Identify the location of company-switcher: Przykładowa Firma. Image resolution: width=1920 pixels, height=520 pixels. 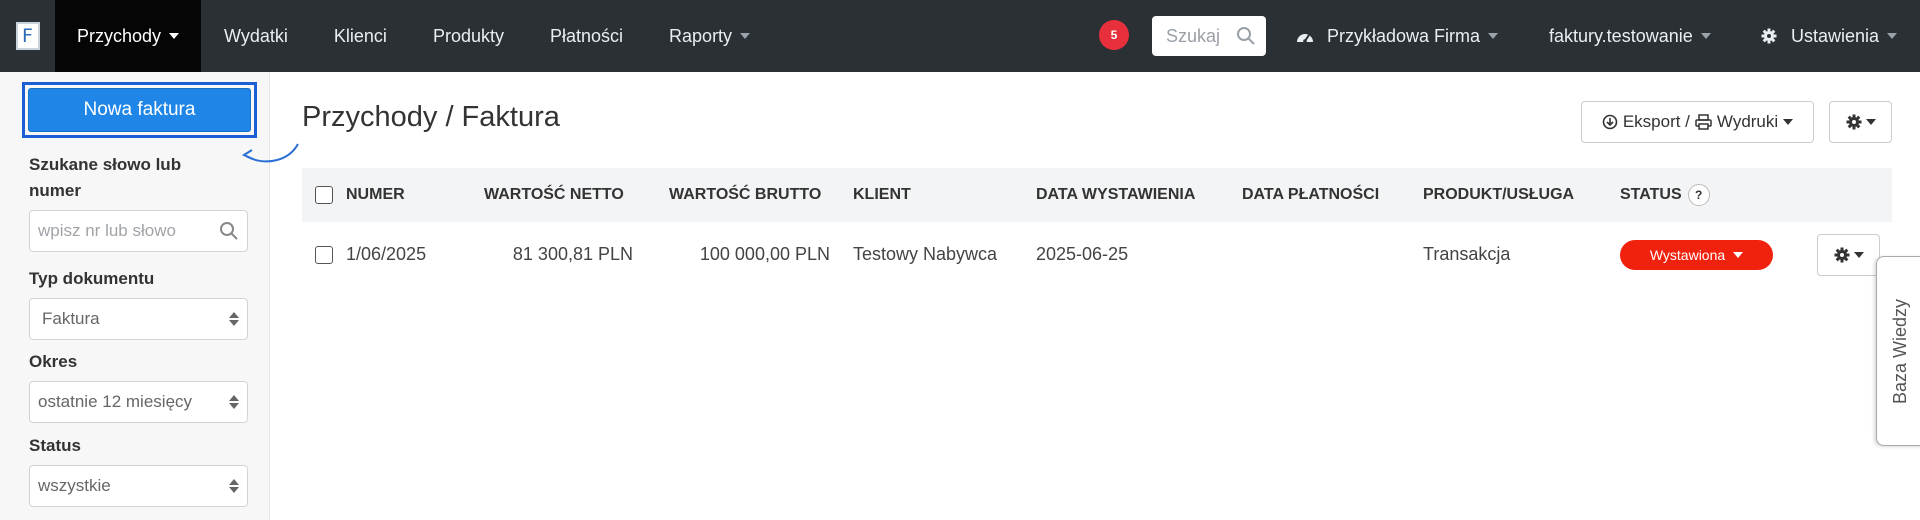
(1397, 36).